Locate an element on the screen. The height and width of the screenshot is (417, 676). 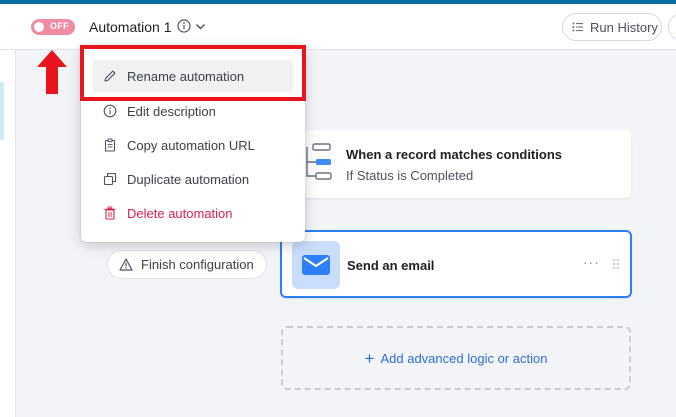
add-logic-label: Add advanced logic or action is located at coordinates (464, 358).